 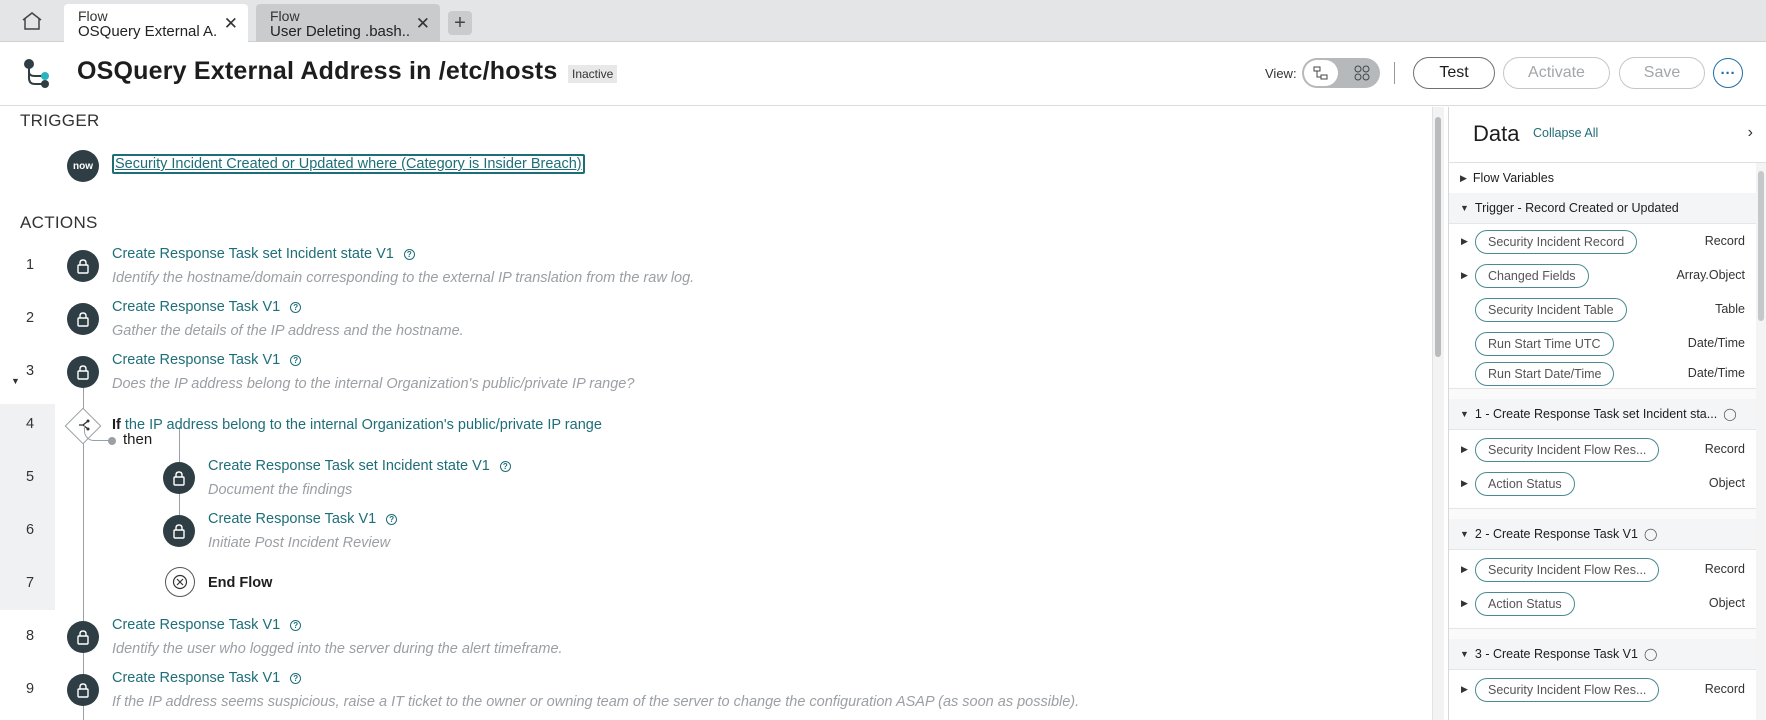 What do you see at coordinates (1362, 73) in the screenshot?
I see `diagram-view-icon` at bounding box center [1362, 73].